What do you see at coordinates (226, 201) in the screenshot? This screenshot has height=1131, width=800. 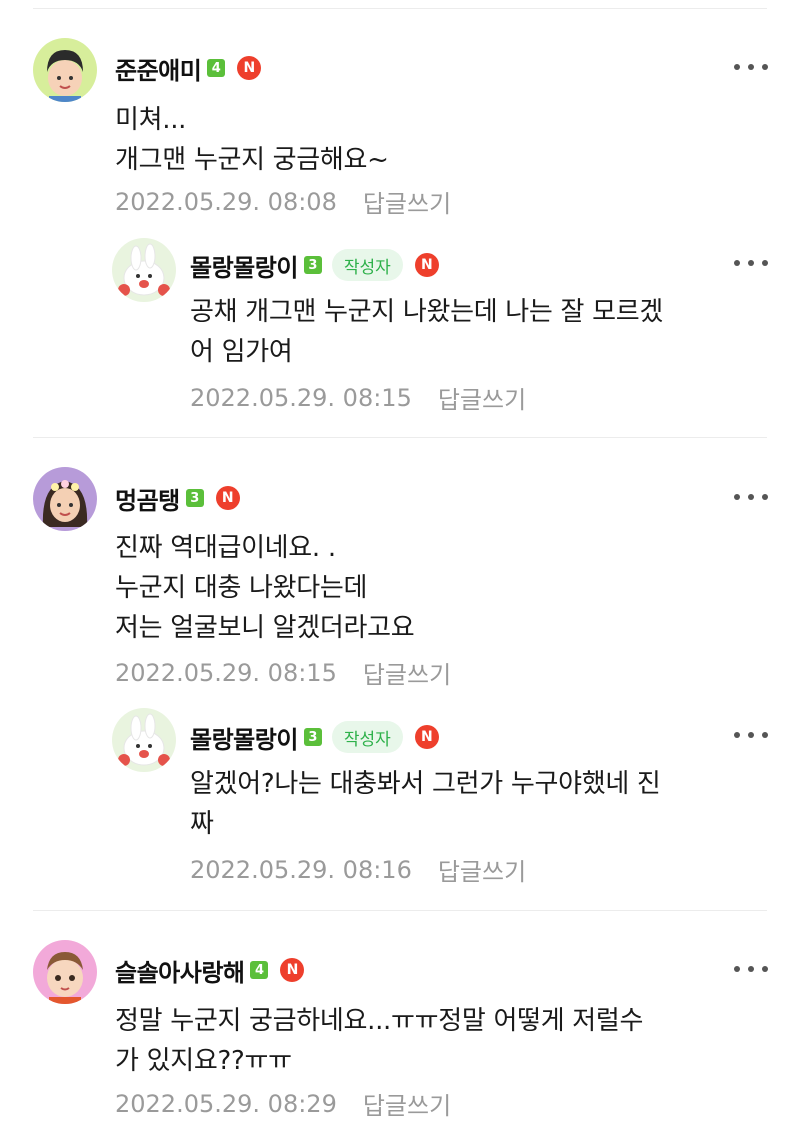 I see `comment-date: 2022.05.29. 08:08` at bounding box center [226, 201].